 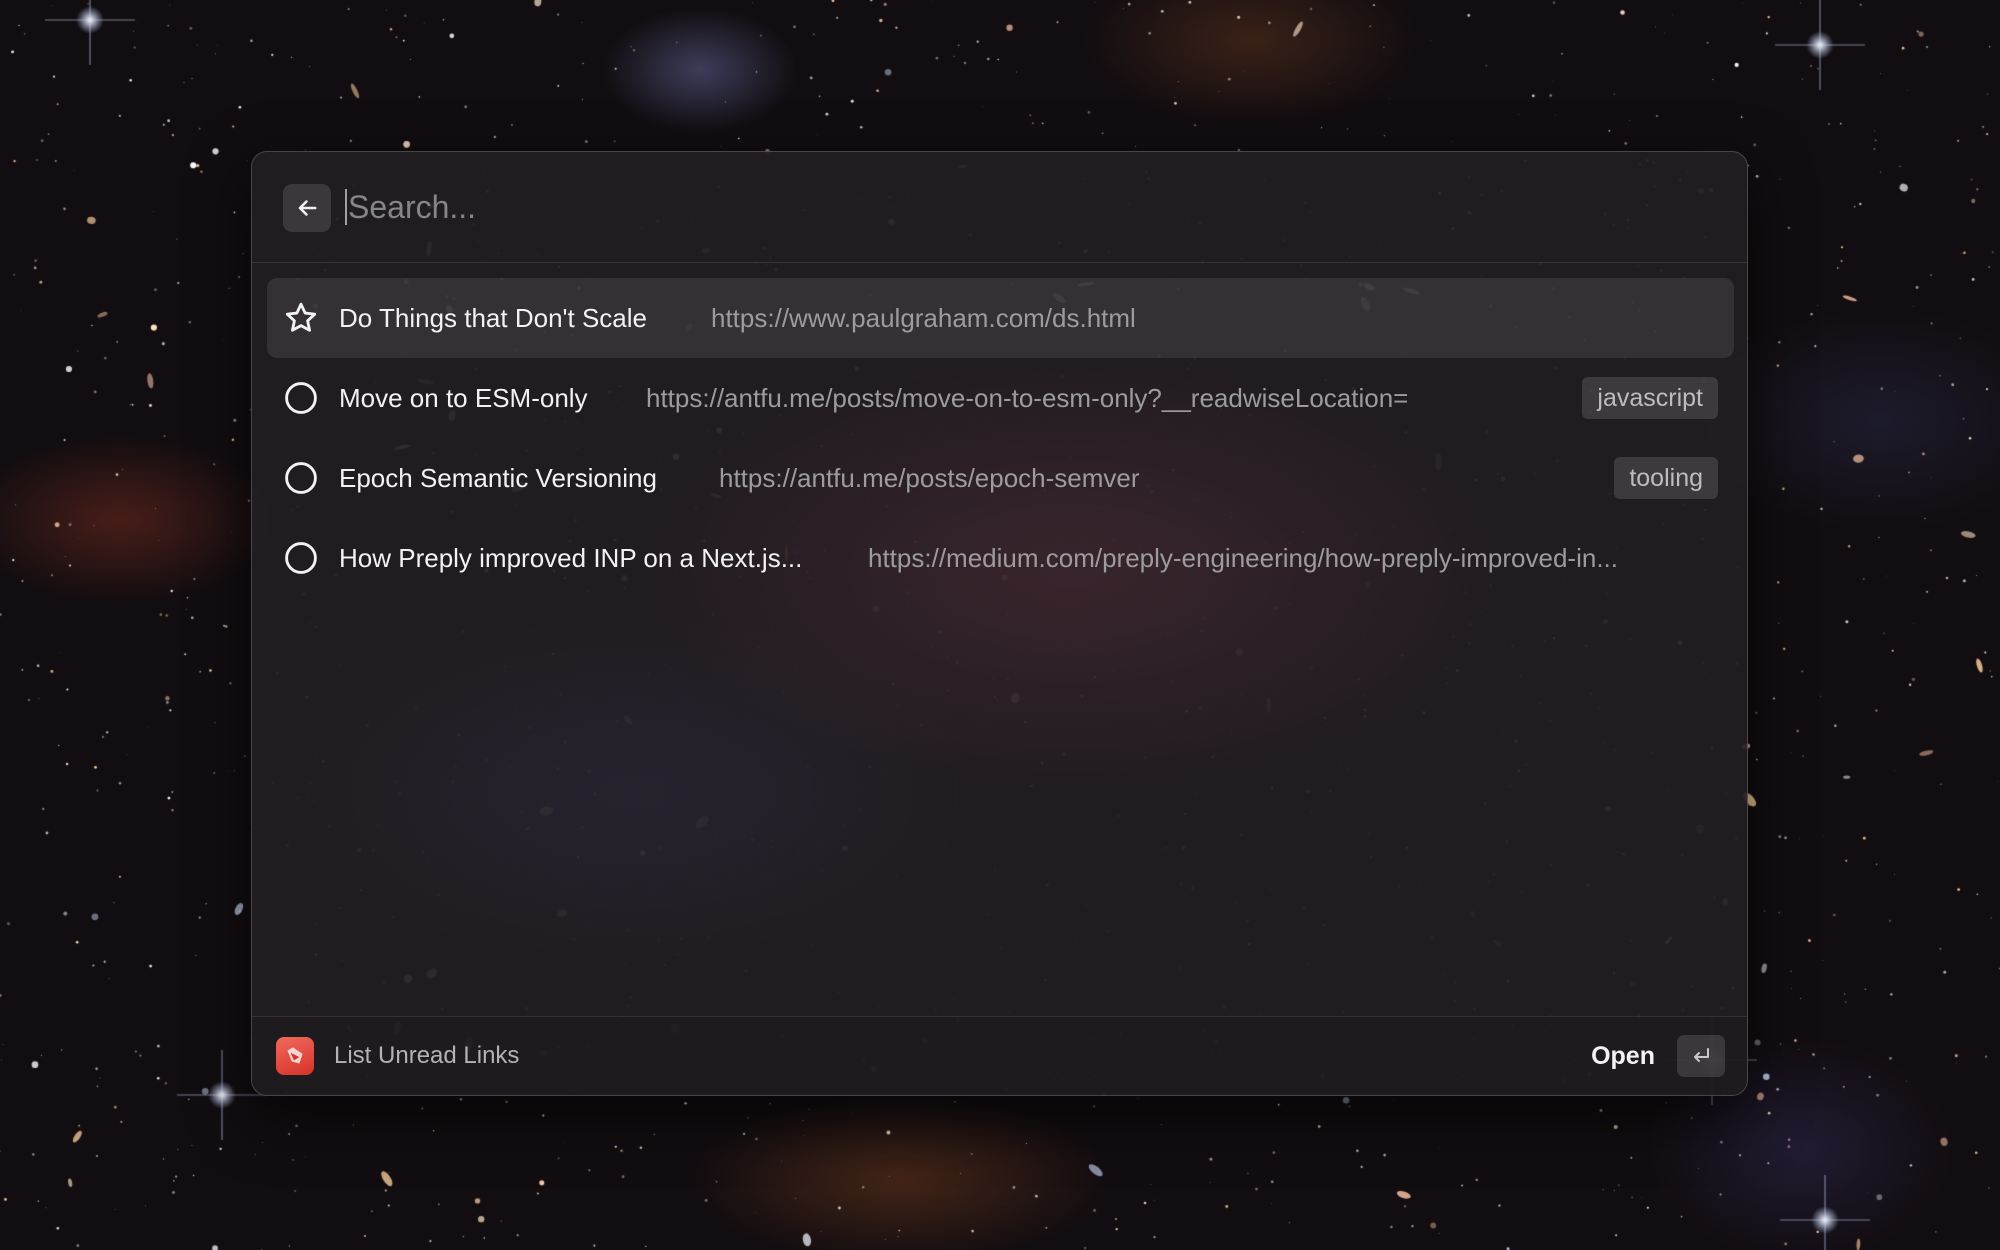 I want to click on enter-key-button, so click(x=1701, y=1056).